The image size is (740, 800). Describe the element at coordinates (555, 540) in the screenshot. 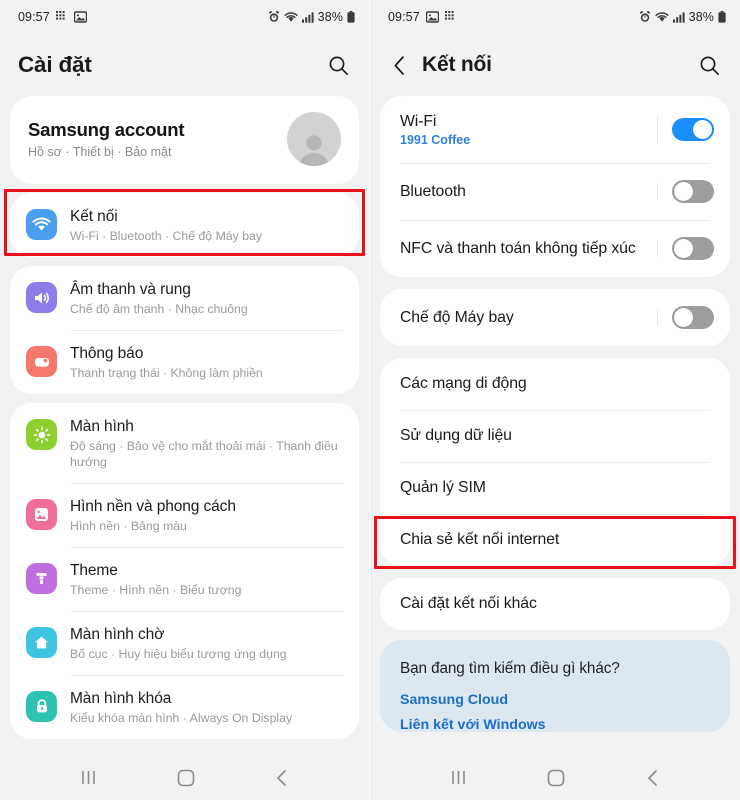

I see `row-mobile-hotspot-tethering: Chia sẻ kết nối internet` at that location.